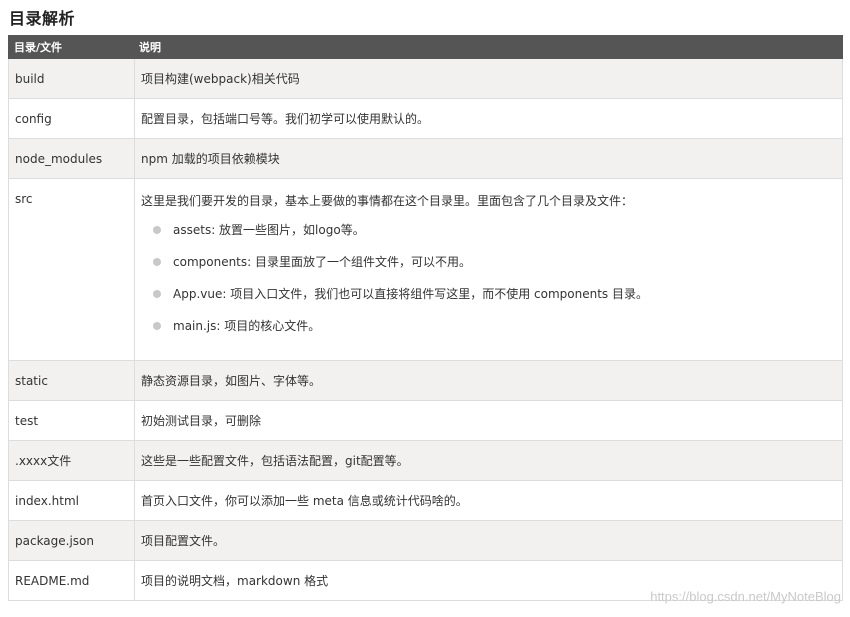  Describe the element at coordinates (71, 460) in the screenshot. I see `row-name: .xxxx文件` at that location.